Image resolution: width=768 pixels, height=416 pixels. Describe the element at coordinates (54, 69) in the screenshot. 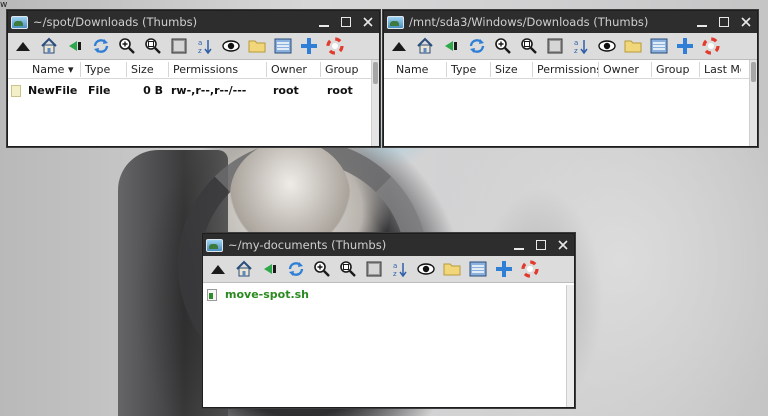

I see `column-header-name: Name ▾` at that location.